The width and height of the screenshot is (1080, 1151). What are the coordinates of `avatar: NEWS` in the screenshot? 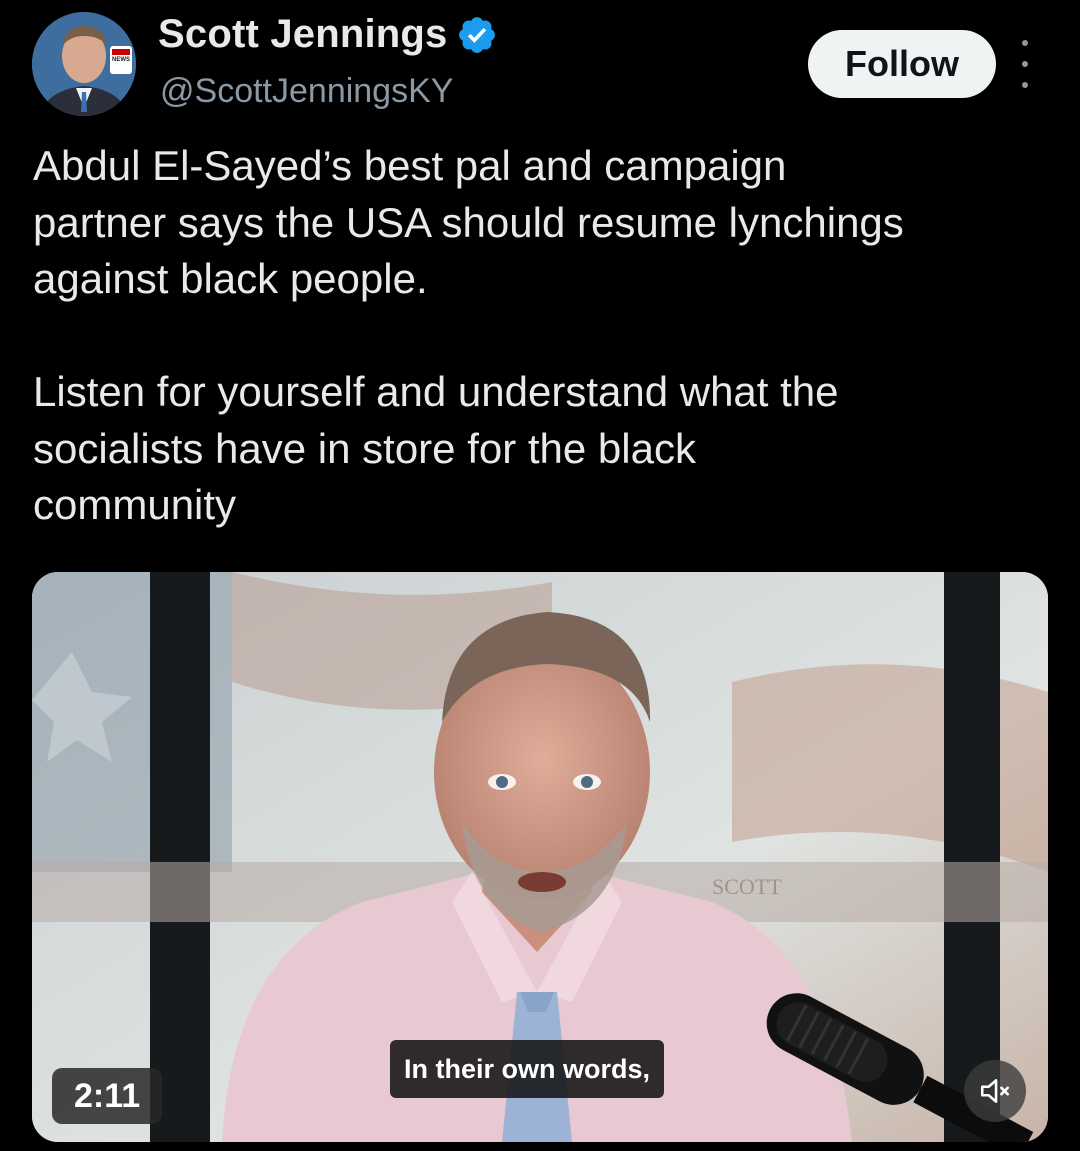 It's located at (84, 64).